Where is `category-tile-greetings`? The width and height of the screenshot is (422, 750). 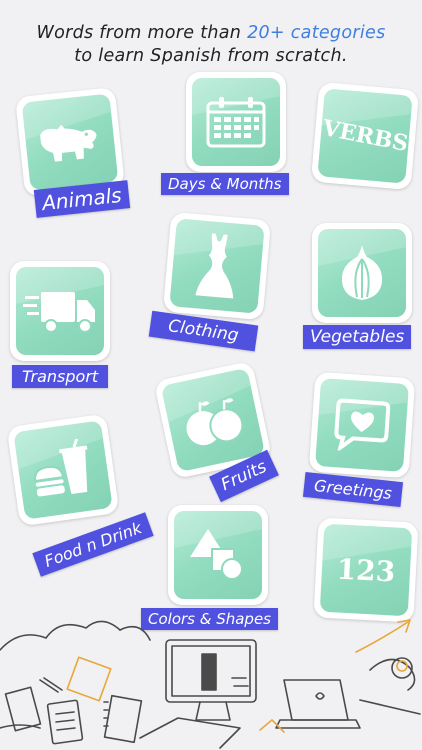 category-tile-greetings is located at coordinates (362, 425).